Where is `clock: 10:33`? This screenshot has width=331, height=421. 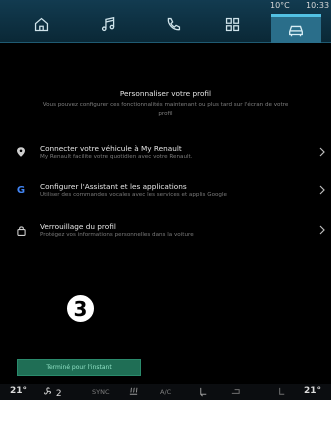 clock: 10:33 is located at coordinates (318, 5).